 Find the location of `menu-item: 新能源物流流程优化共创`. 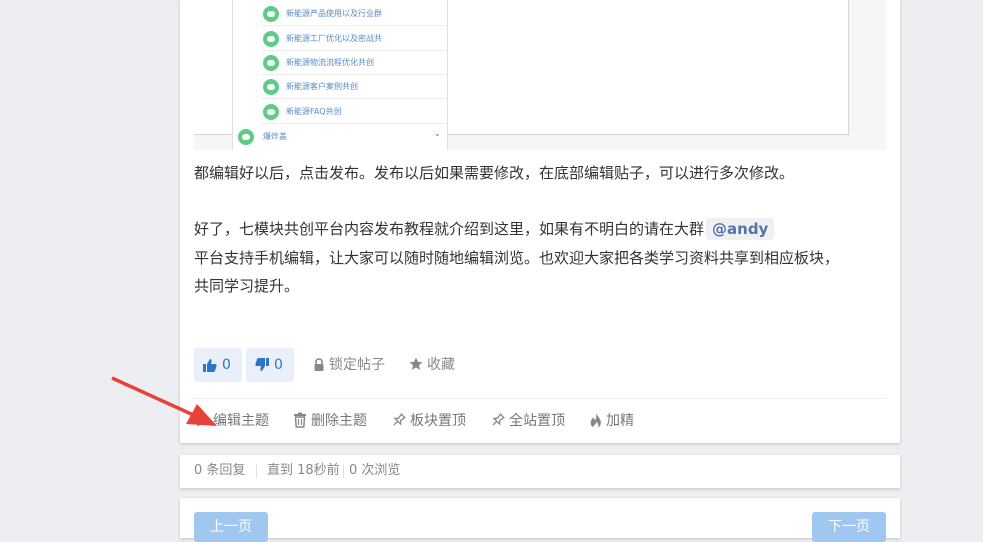

menu-item: 新能源物流流程优化共创 is located at coordinates (354, 63).